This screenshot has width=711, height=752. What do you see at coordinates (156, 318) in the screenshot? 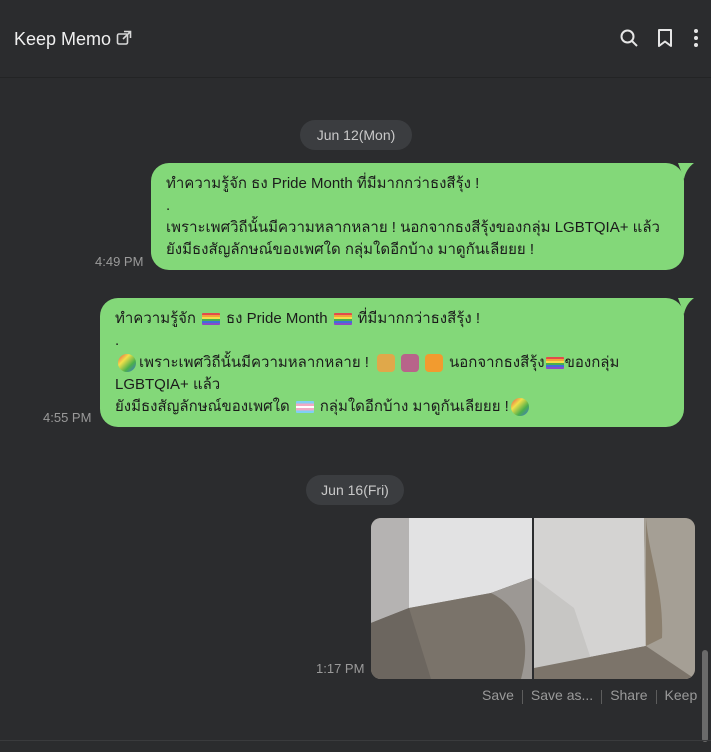
I see `text-span: ทำความรู้จัก` at bounding box center [156, 318].